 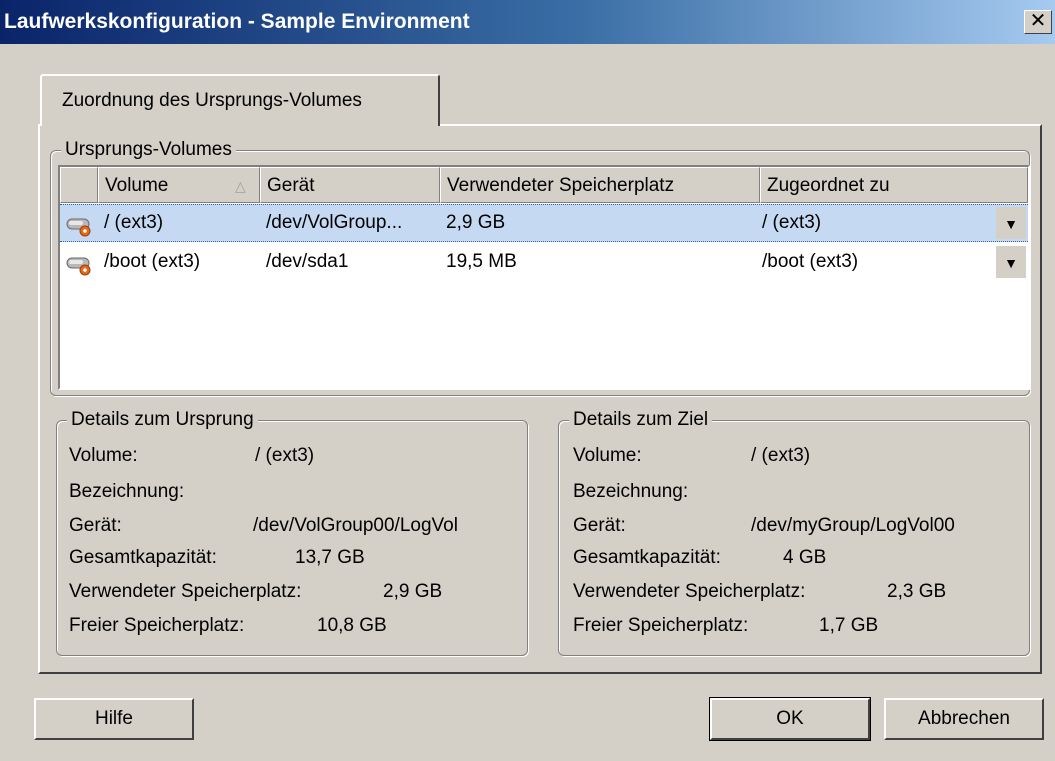 What do you see at coordinates (849, 625) in the screenshot?
I see `target-free-value: 1,7 GB` at bounding box center [849, 625].